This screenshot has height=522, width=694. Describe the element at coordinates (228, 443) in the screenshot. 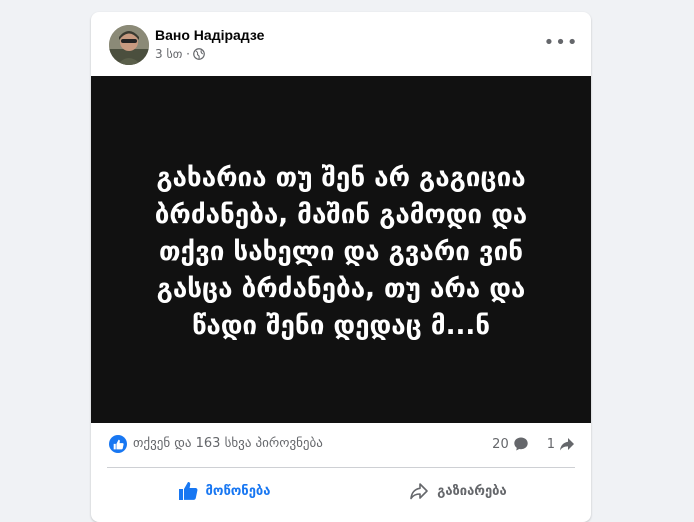

I see `reaction-summary: თქვენ და 163 სხვა პიროვნება` at that location.